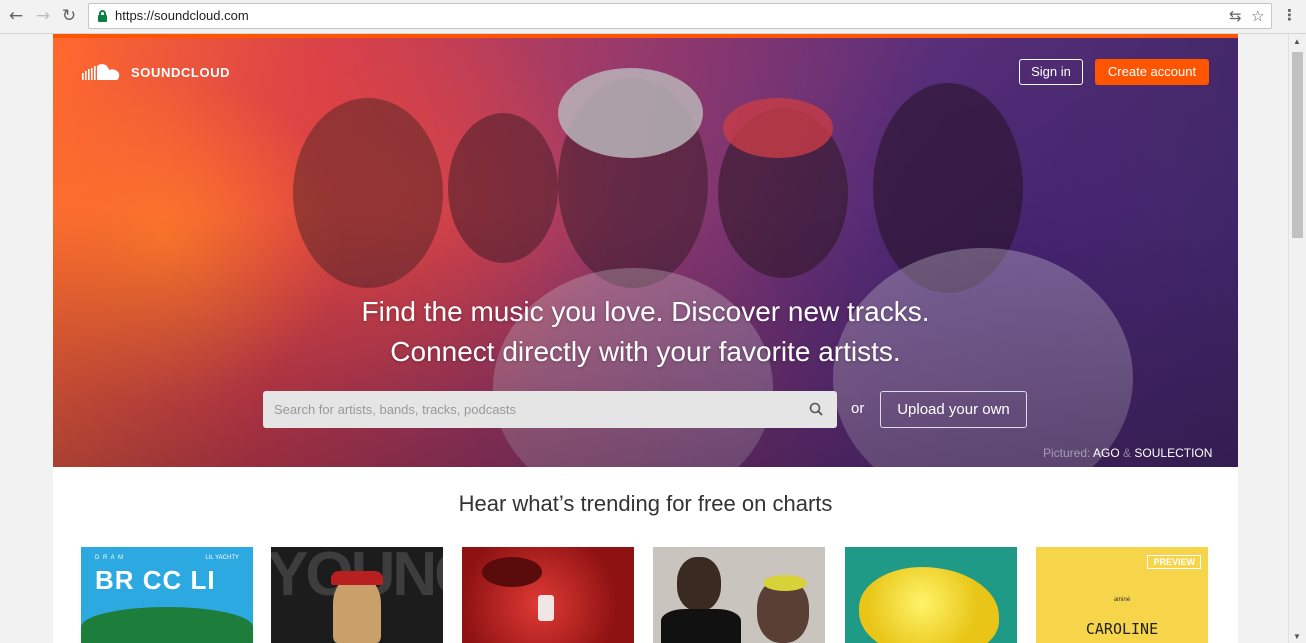  I want to click on back-icon: ←, so click(16, 16).